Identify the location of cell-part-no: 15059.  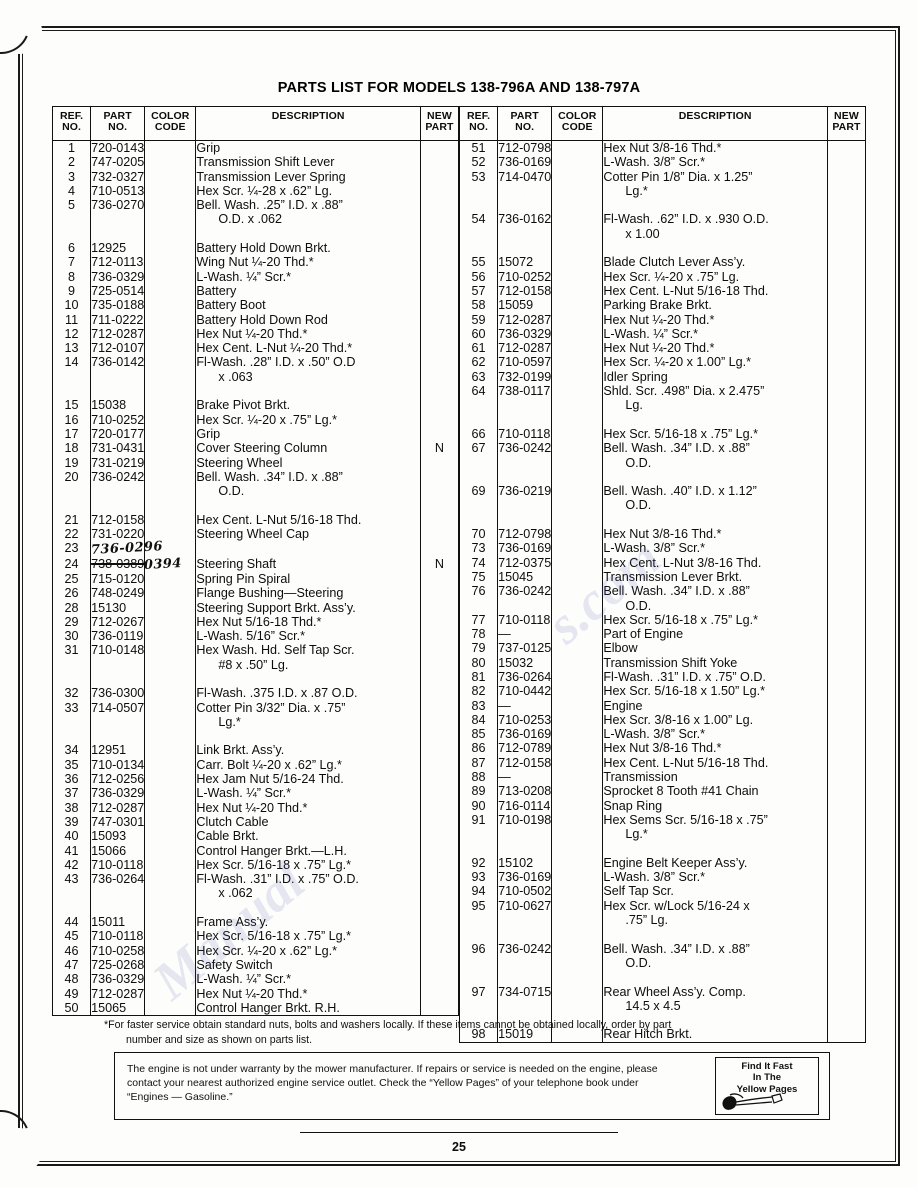
(525, 305).